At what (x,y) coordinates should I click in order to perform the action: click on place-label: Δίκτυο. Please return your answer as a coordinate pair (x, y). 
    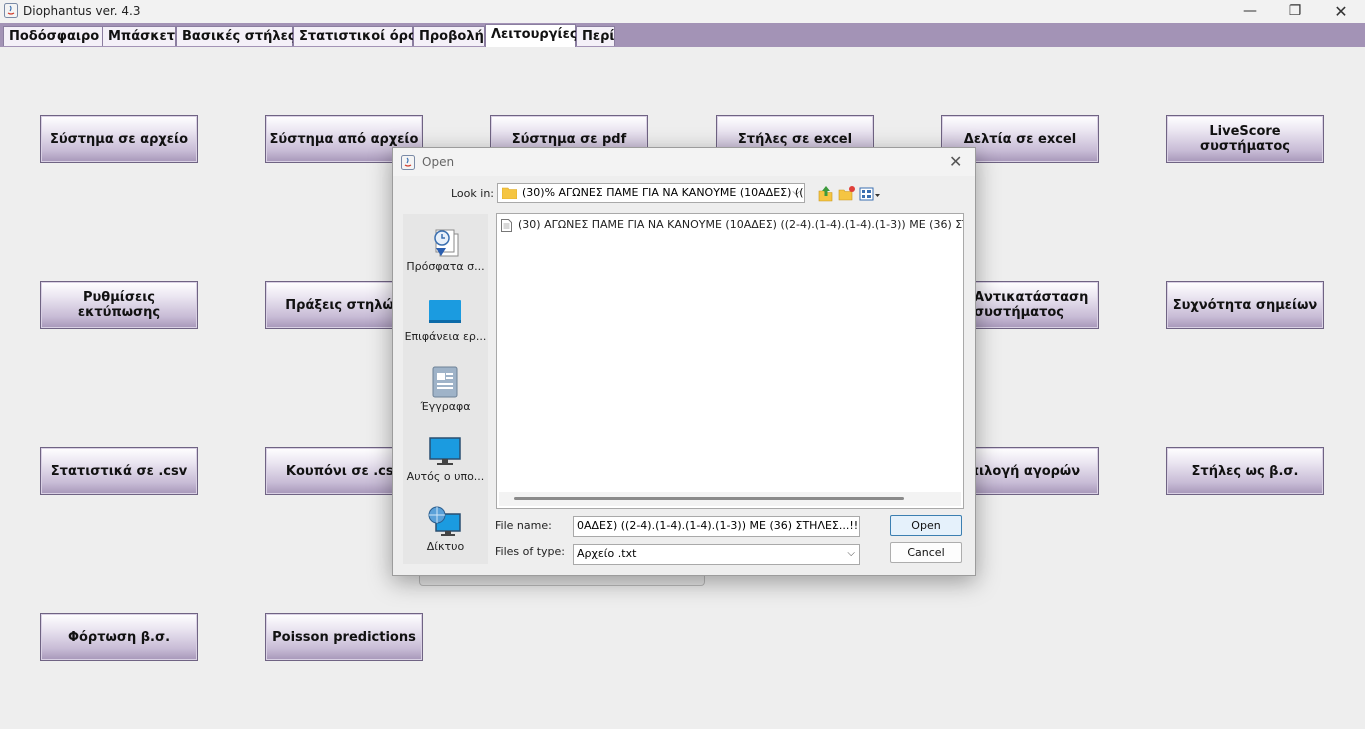
    Looking at the image, I should click on (445, 546).